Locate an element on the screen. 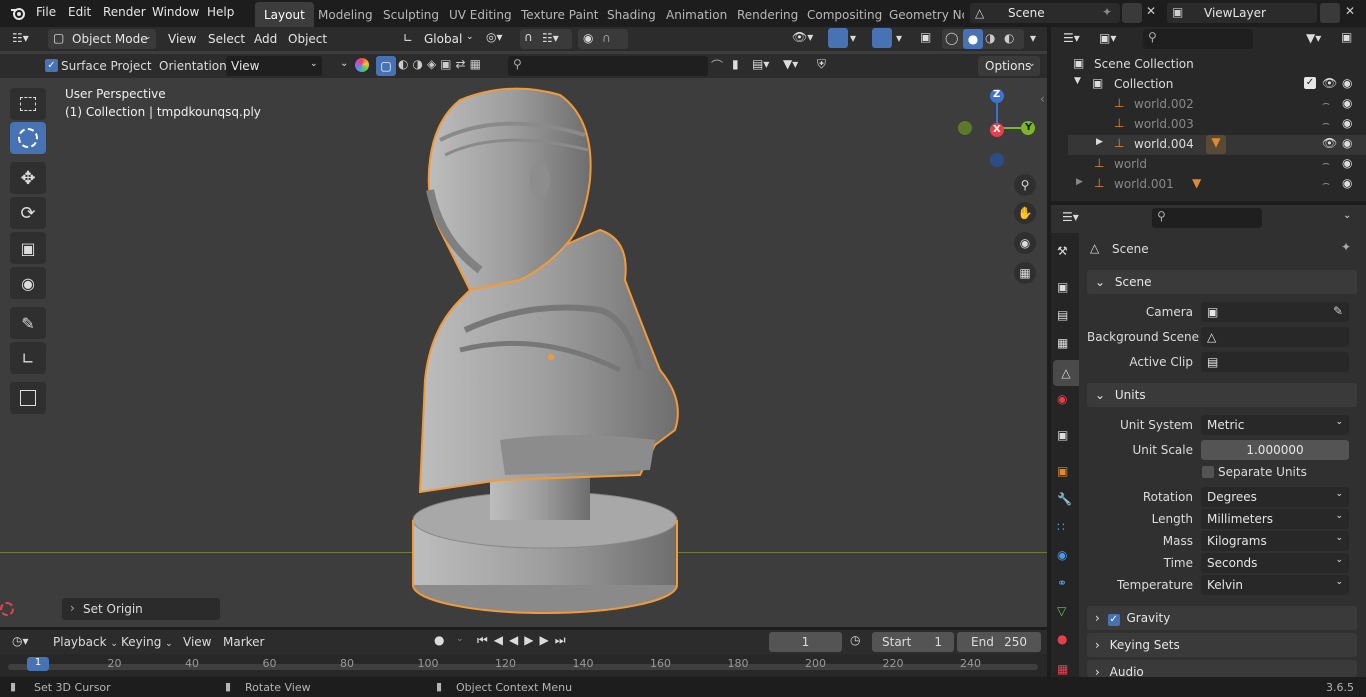  unit-system-dropdown: Metric ⌄ is located at coordinates (1275, 425).